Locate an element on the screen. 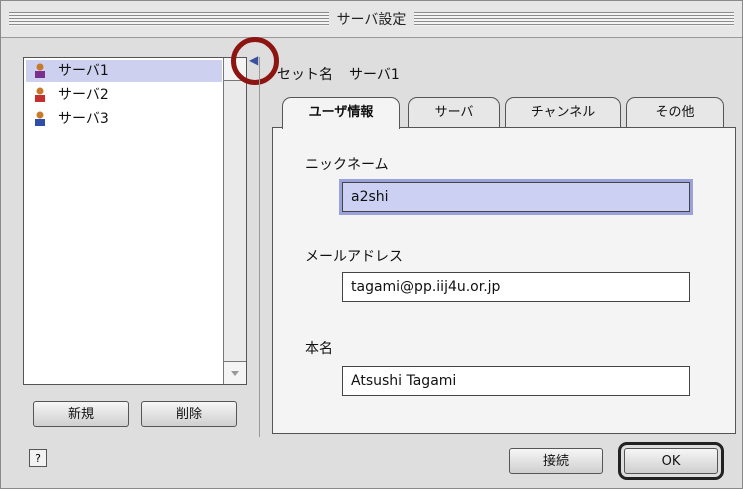 The image size is (743, 489). tab-server: サーバ is located at coordinates (454, 112).